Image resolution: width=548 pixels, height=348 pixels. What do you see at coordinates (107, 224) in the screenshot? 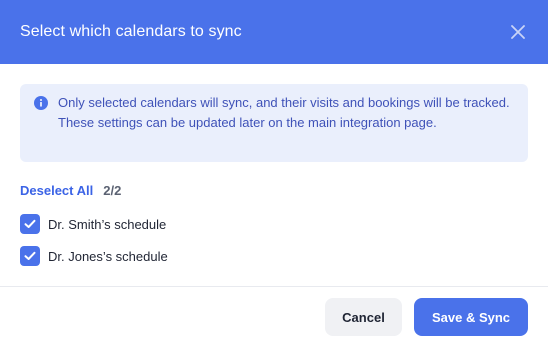
I see `calendar-label: Dr. Smith’s schedule` at bounding box center [107, 224].